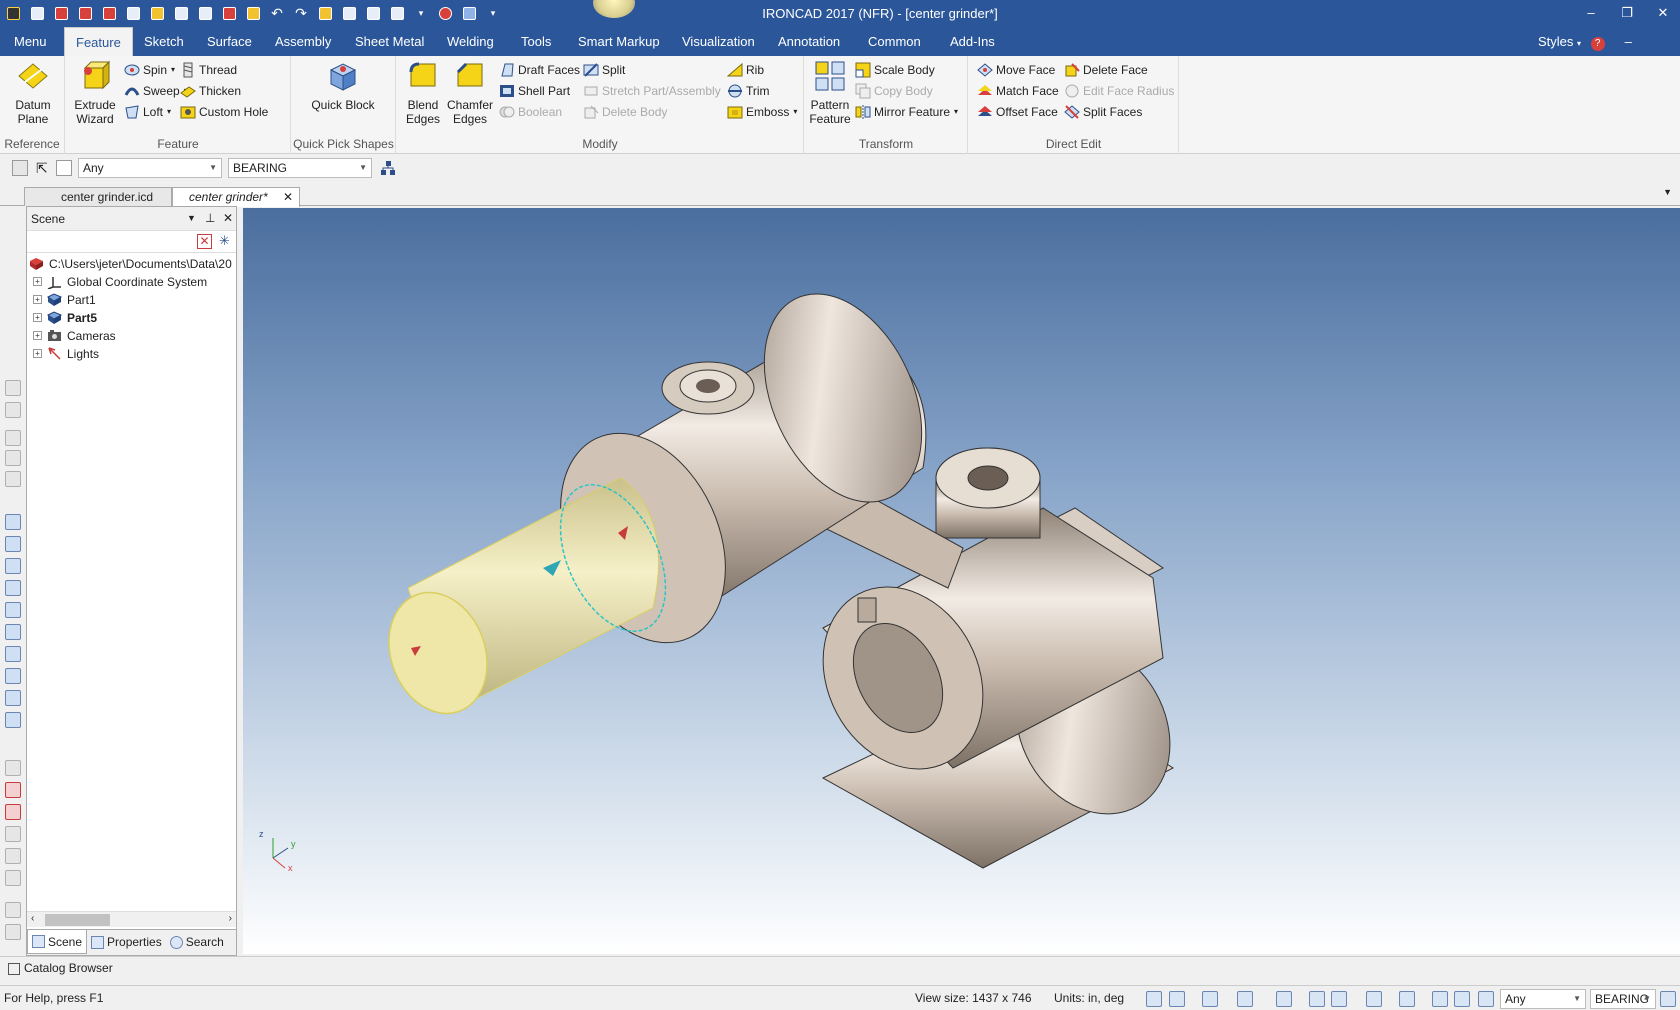 Image resolution: width=1680 pixels, height=1010 pixels. I want to click on view-tool-3-icon, so click(13, 438).